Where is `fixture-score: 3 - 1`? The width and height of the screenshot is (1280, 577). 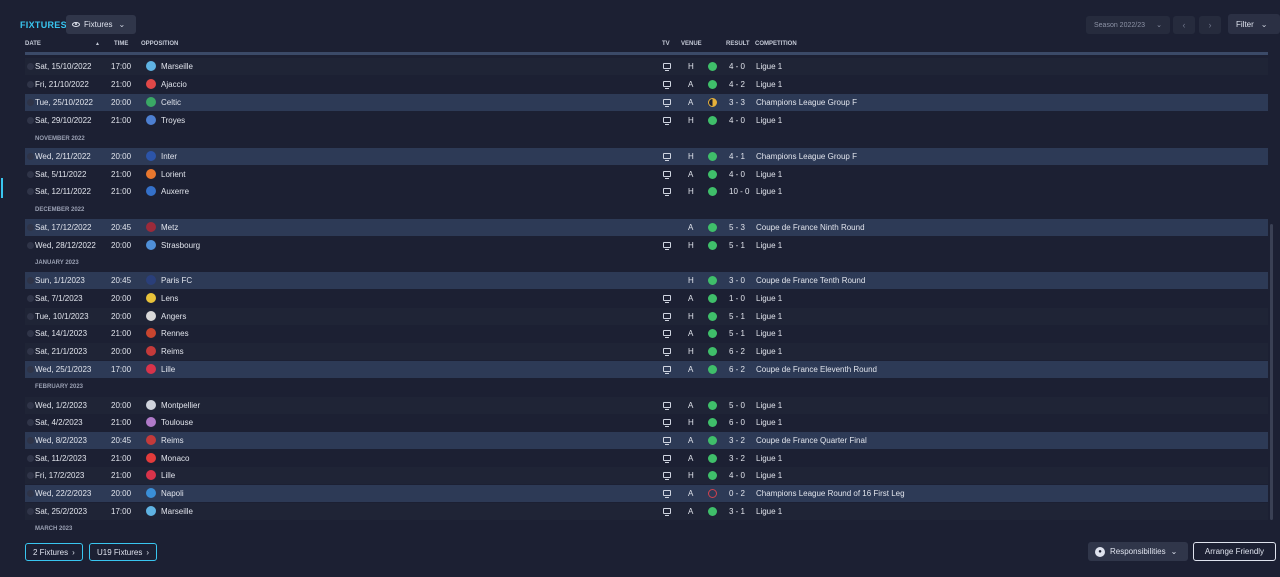
fixture-score: 3 - 1 is located at coordinates (737, 511).